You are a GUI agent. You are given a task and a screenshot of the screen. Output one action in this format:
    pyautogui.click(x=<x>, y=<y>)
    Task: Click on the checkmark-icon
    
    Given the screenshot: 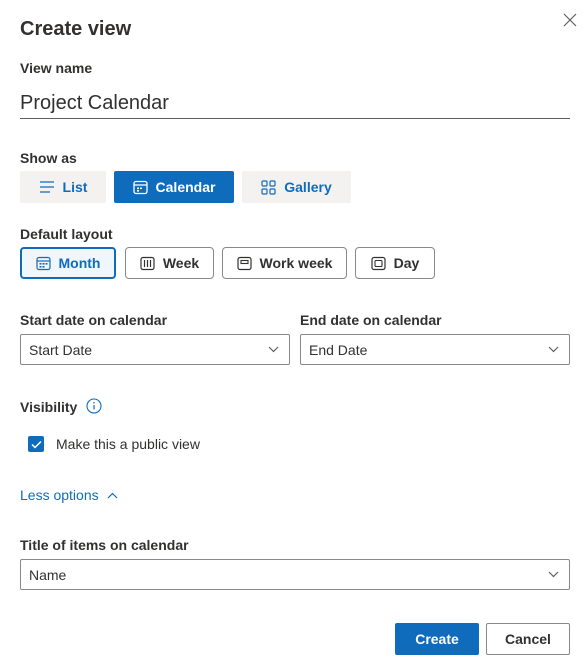 What is the action you would take?
    pyautogui.click(x=36, y=444)
    